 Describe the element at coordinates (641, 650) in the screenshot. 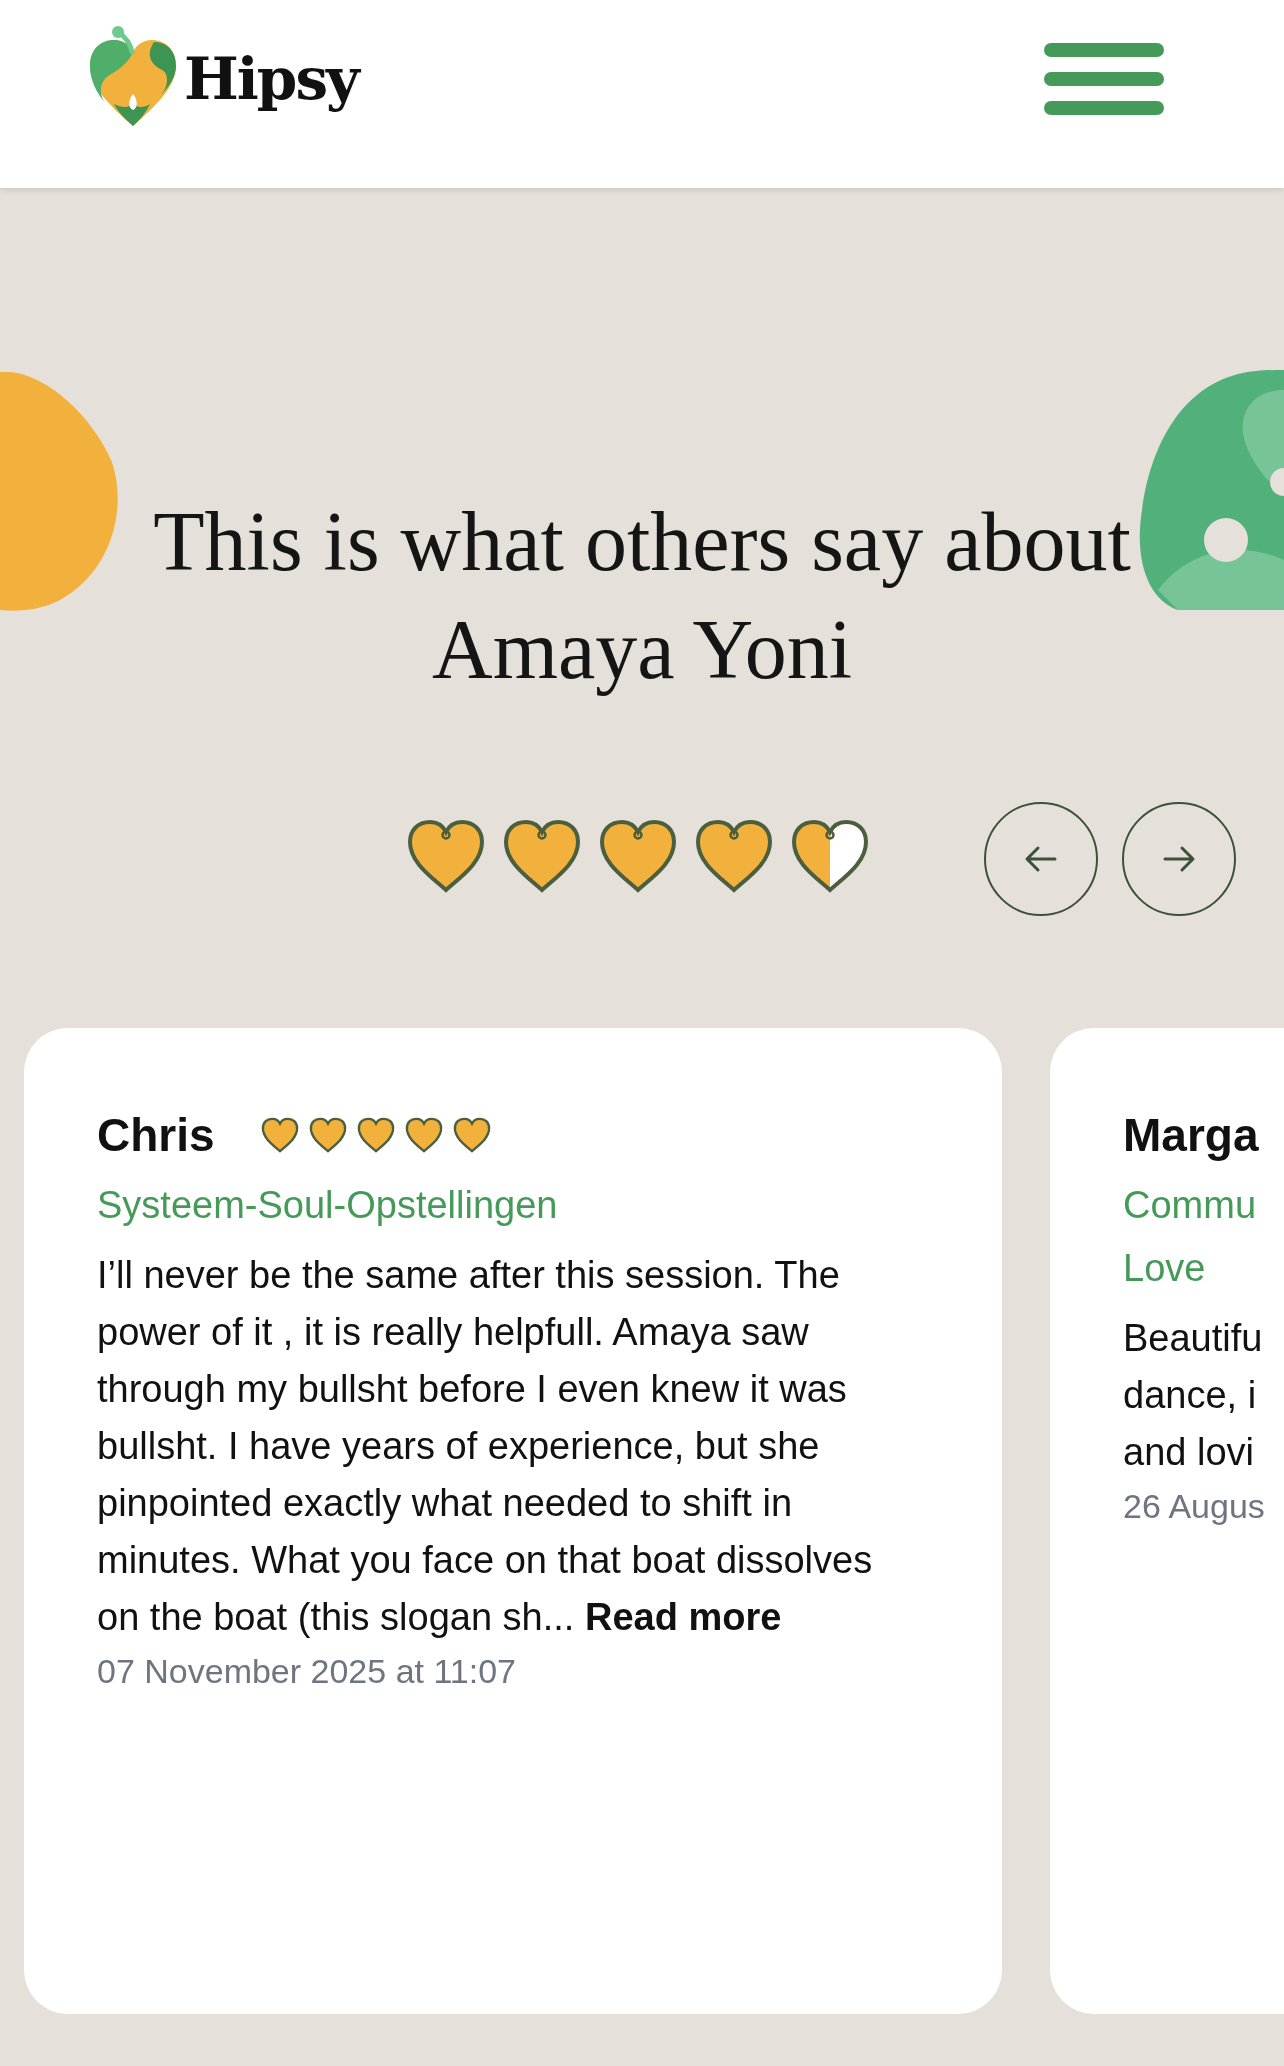

I see `section-title: Amaya Yoni` at that location.